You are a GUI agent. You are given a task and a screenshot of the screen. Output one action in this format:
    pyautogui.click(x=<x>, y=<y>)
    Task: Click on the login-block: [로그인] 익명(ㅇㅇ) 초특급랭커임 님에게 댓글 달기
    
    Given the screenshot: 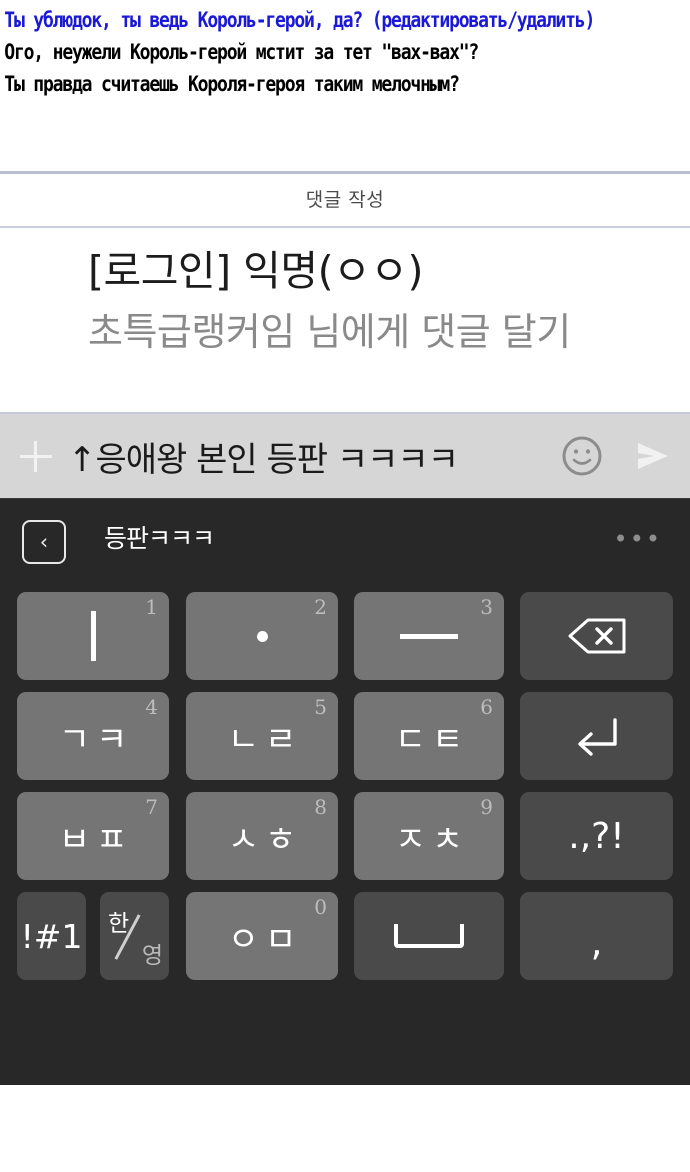 What is the action you would take?
    pyautogui.click(x=345, y=301)
    